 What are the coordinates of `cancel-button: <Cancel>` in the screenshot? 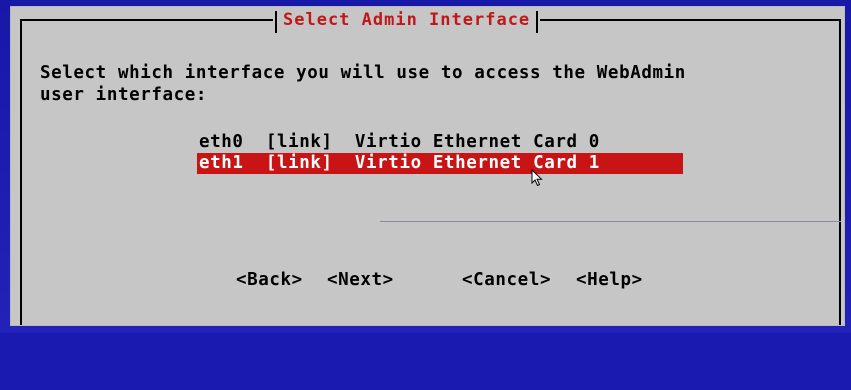 It's located at (506, 280).